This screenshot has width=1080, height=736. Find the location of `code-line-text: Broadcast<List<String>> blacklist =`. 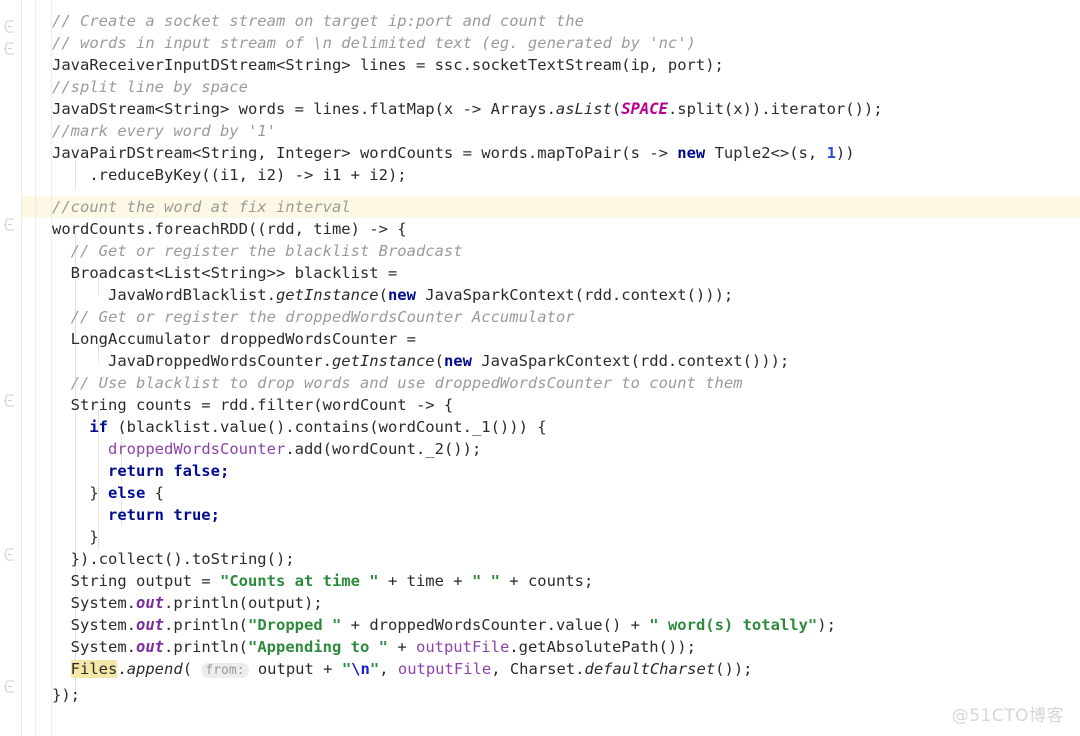

code-line-text: Broadcast<List<String>> blacklist = is located at coordinates (225, 273).